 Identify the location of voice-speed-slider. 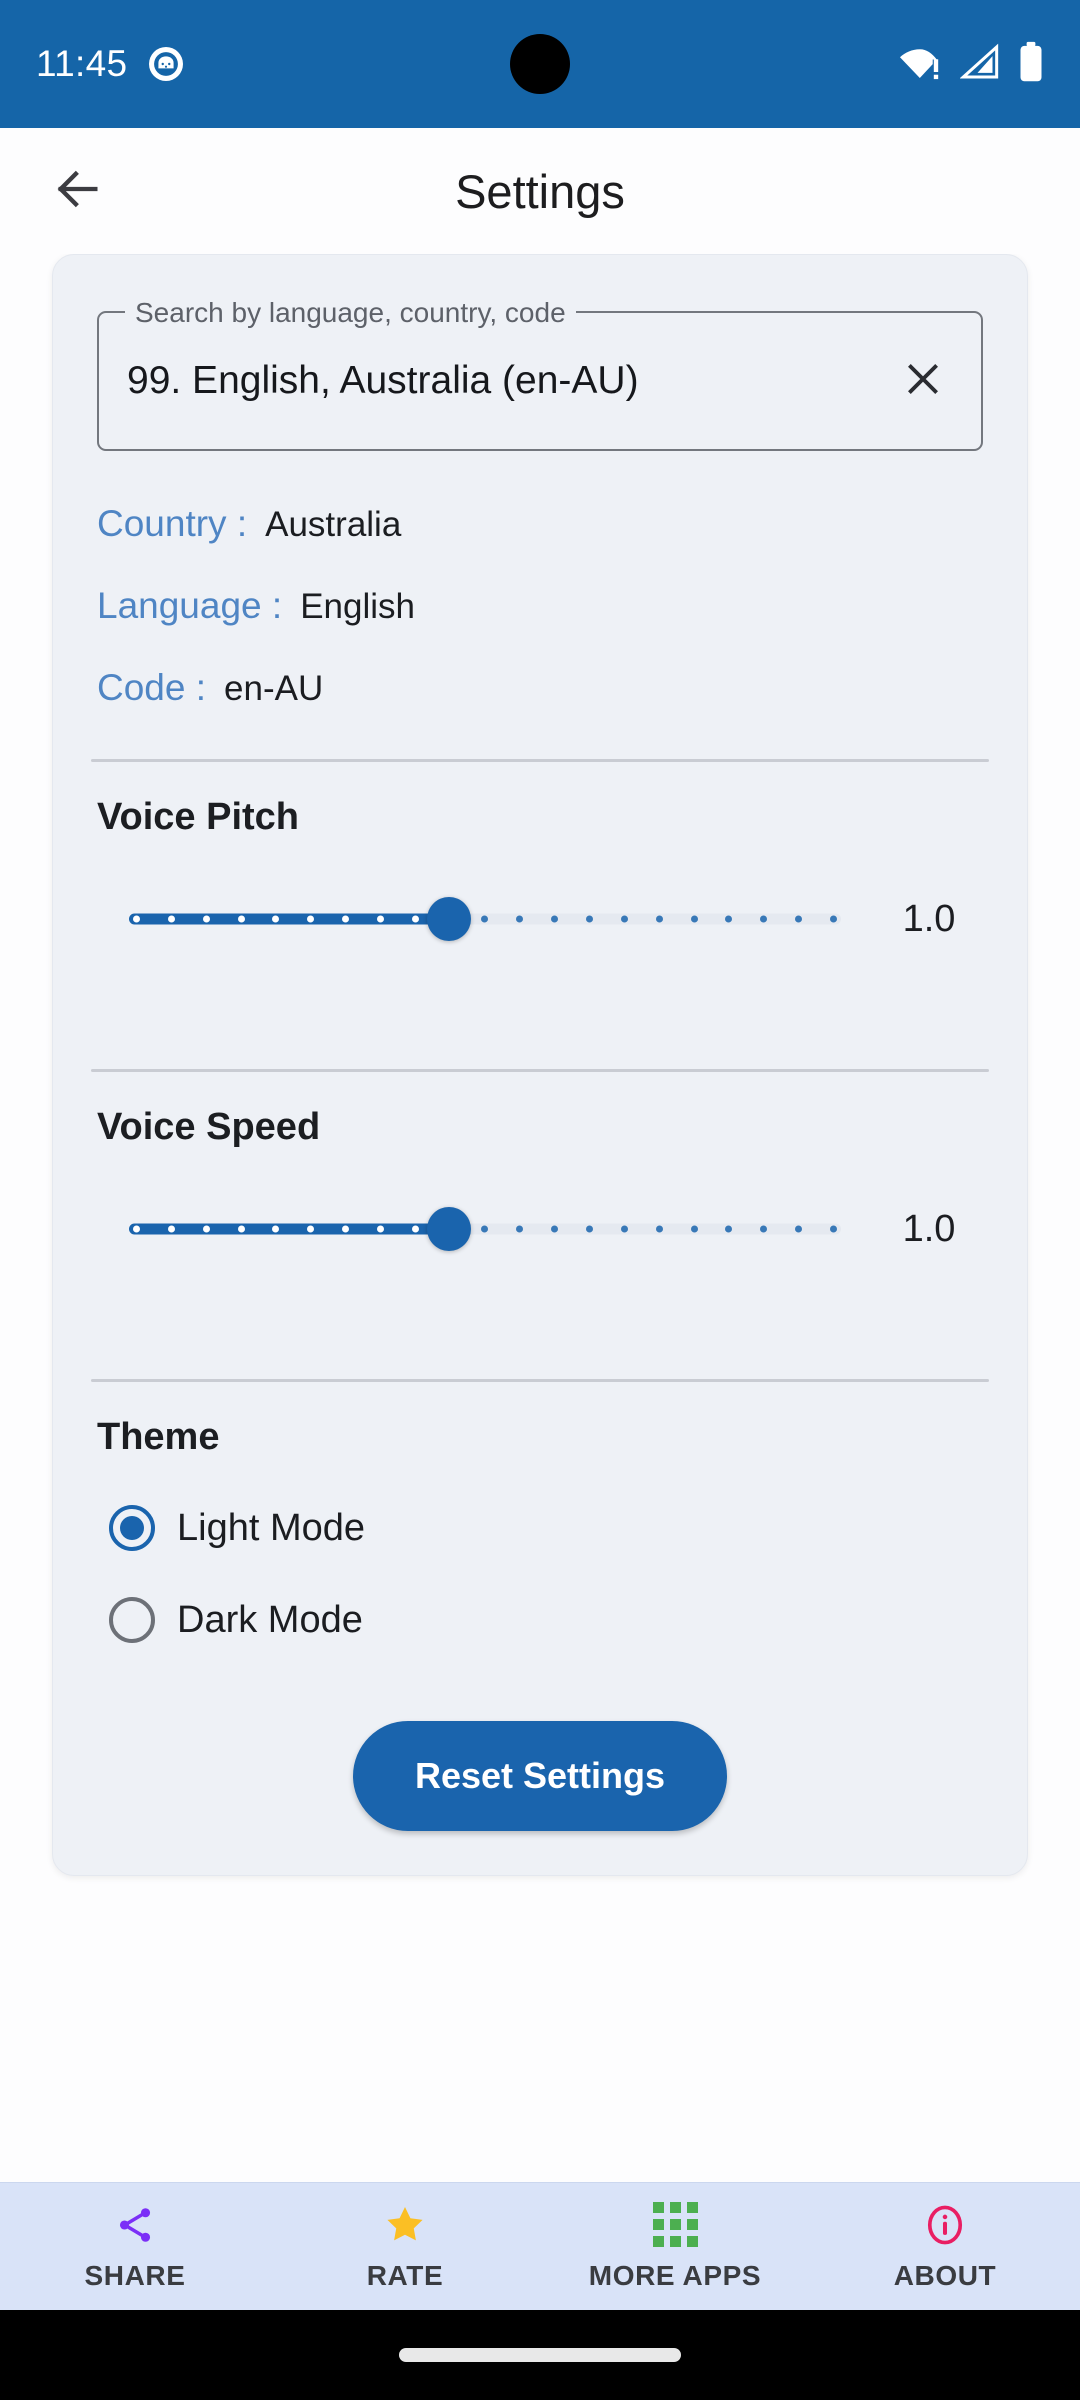
(485, 1229).